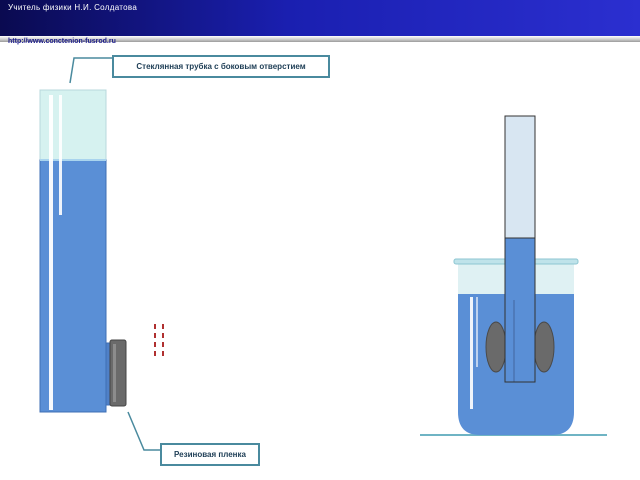 This screenshot has width=640, height=480. What do you see at coordinates (520, 310) in the screenshot?
I see `inserted-tube-water` at bounding box center [520, 310].